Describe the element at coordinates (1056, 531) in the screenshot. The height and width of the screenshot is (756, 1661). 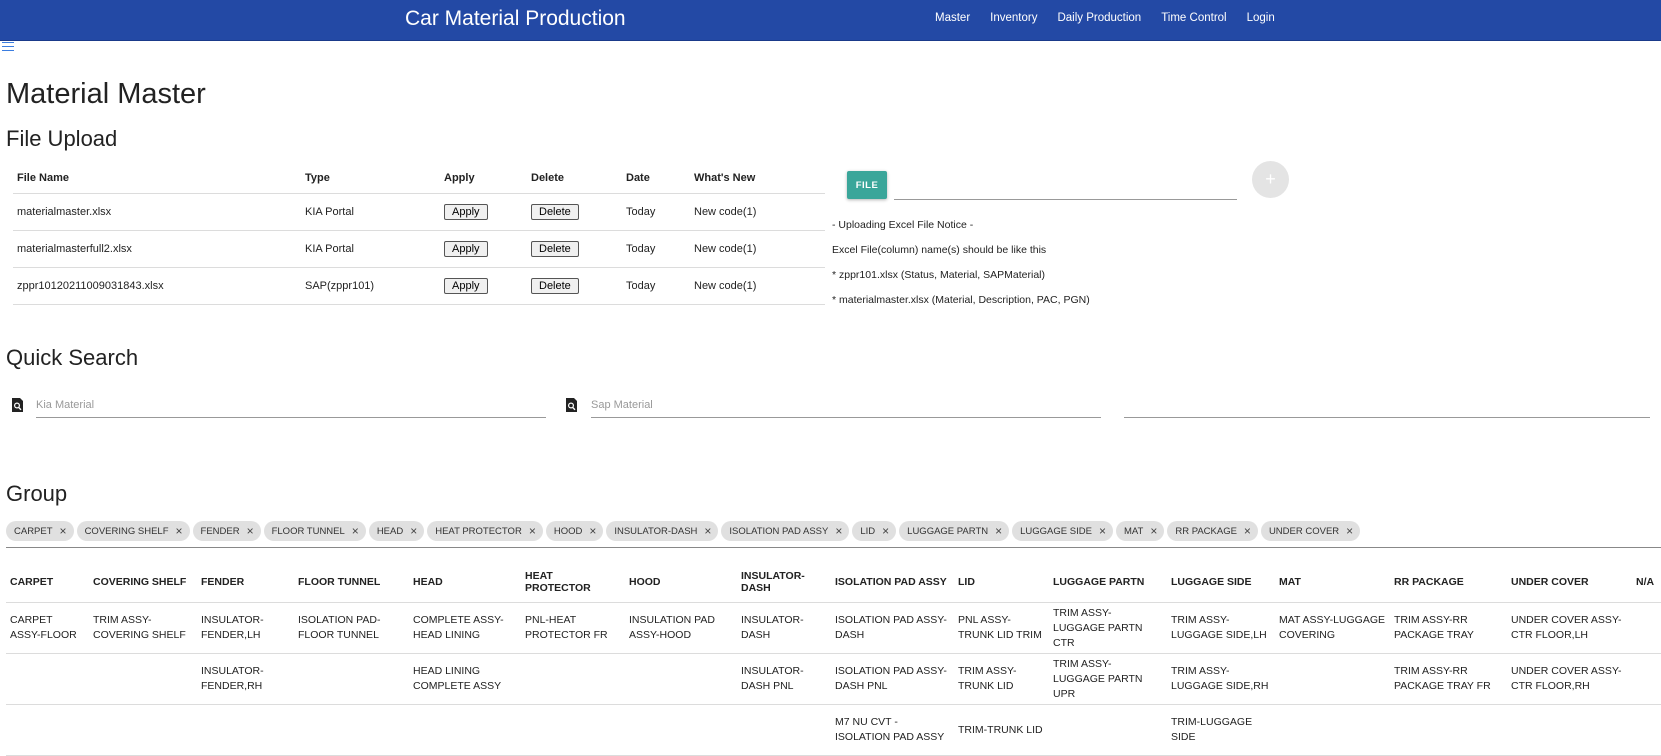
I see `chip-label: LUGGAGE SIDE` at that location.